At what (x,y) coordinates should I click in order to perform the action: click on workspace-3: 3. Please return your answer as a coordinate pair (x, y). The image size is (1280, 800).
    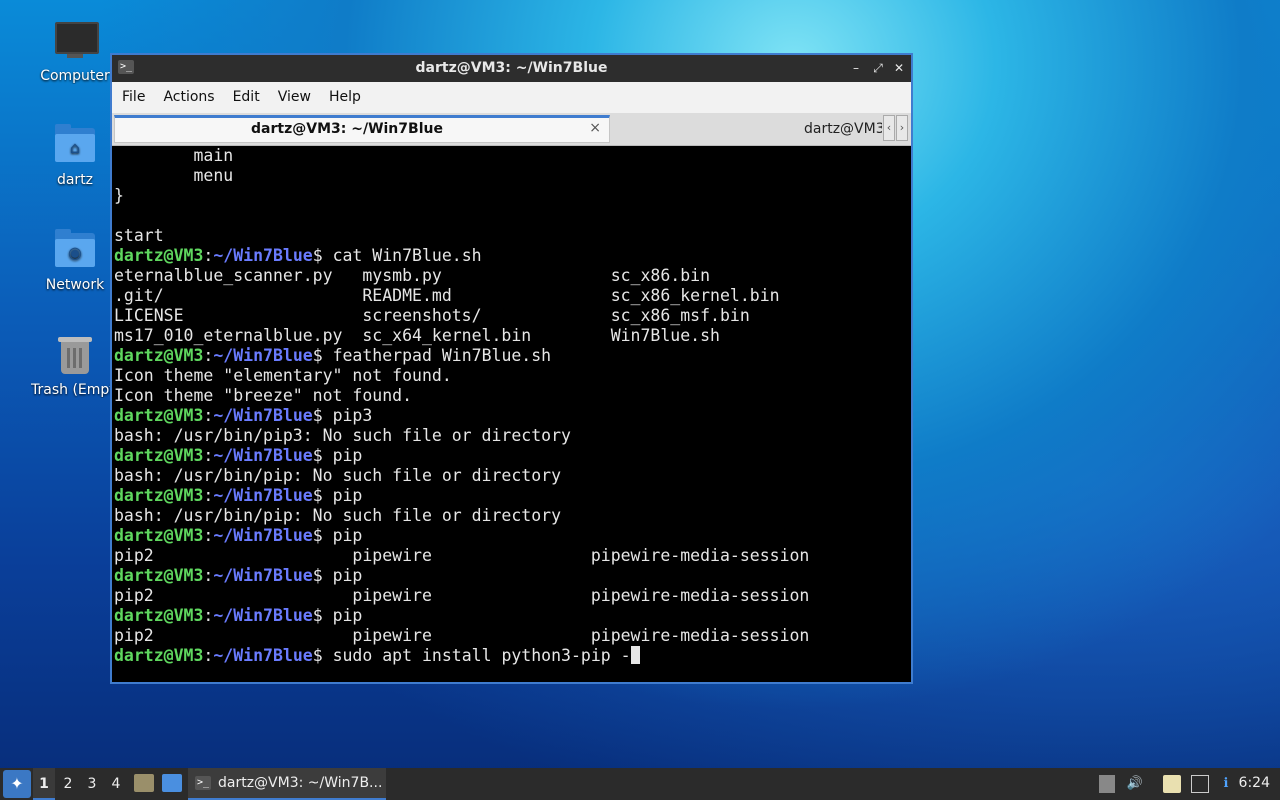
    Looking at the image, I should click on (92, 784).